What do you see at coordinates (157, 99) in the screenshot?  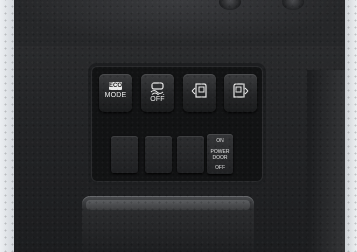 I see `vdc-off-label: OFF` at bounding box center [157, 99].